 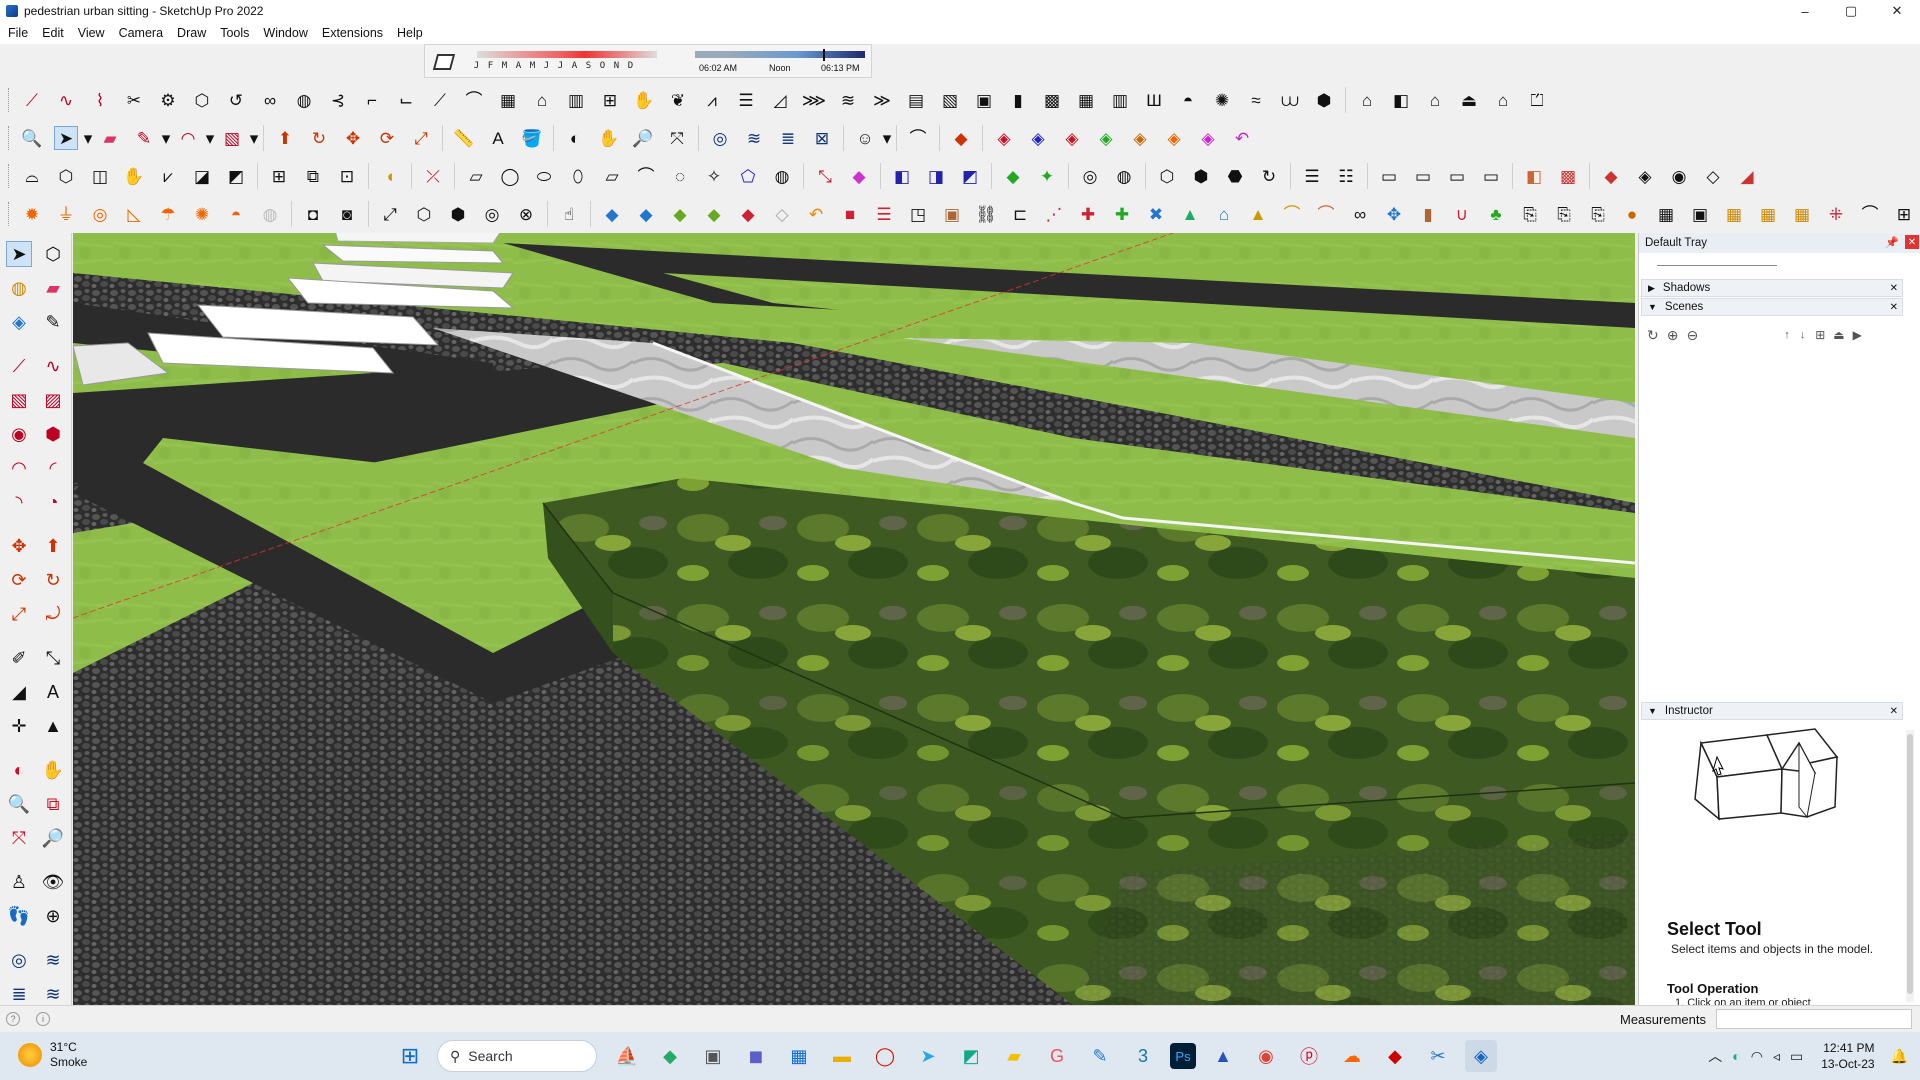 I want to click on pushpull-joint-icon: ◈, so click(x=1038, y=138).